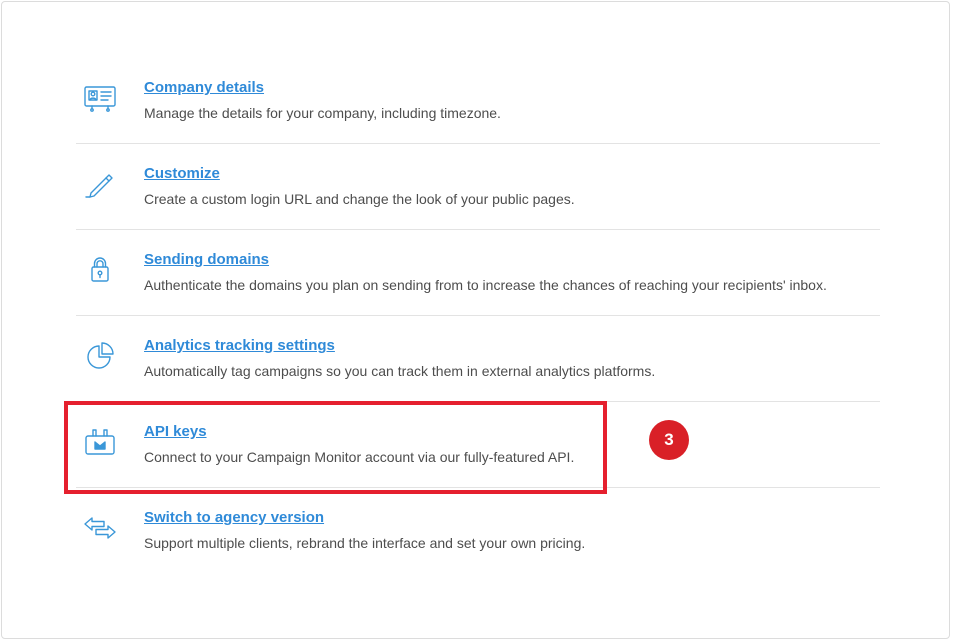 This screenshot has height=643, width=953. What do you see at coordinates (100, 270) in the screenshot?
I see `lock-icon` at bounding box center [100, 270].